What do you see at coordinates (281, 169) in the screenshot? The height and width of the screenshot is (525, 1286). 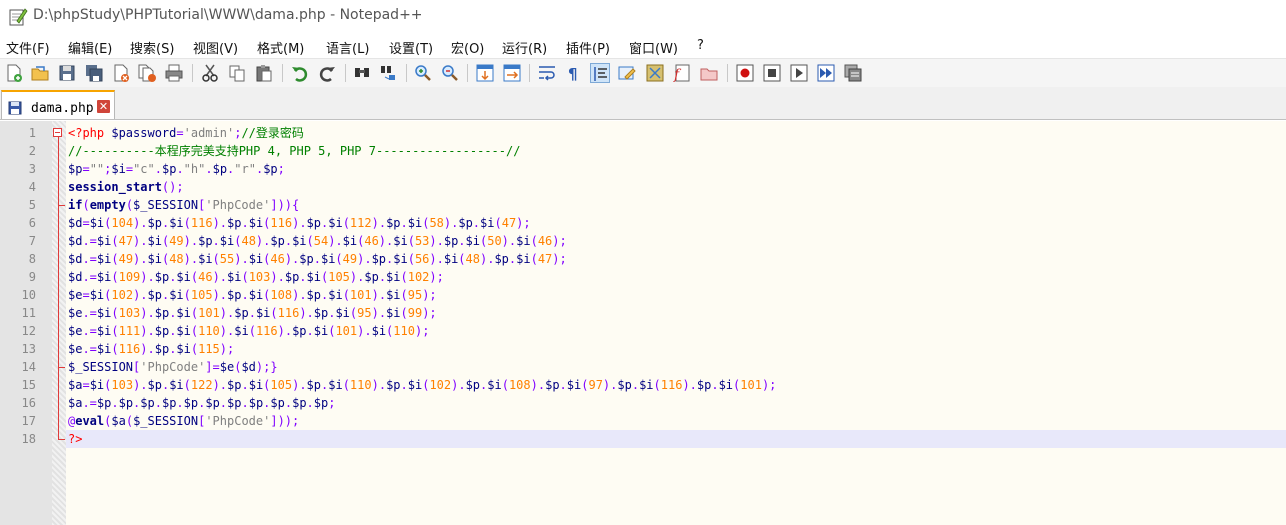 I see `code-token: ;` at bounding box center [281, 169].